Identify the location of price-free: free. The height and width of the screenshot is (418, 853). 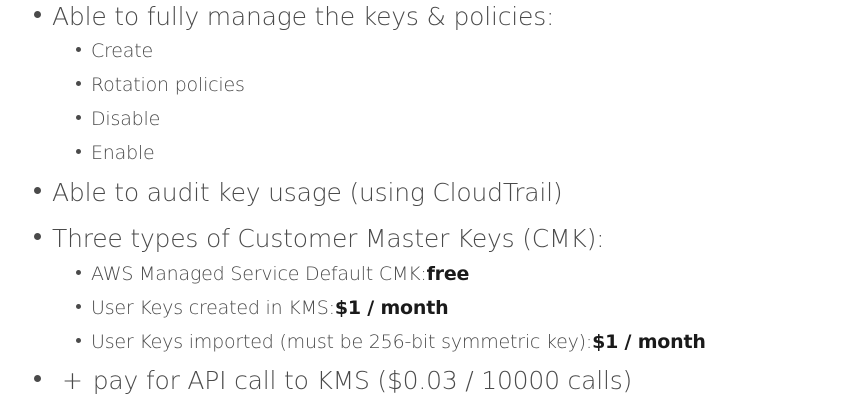
(448, 274).